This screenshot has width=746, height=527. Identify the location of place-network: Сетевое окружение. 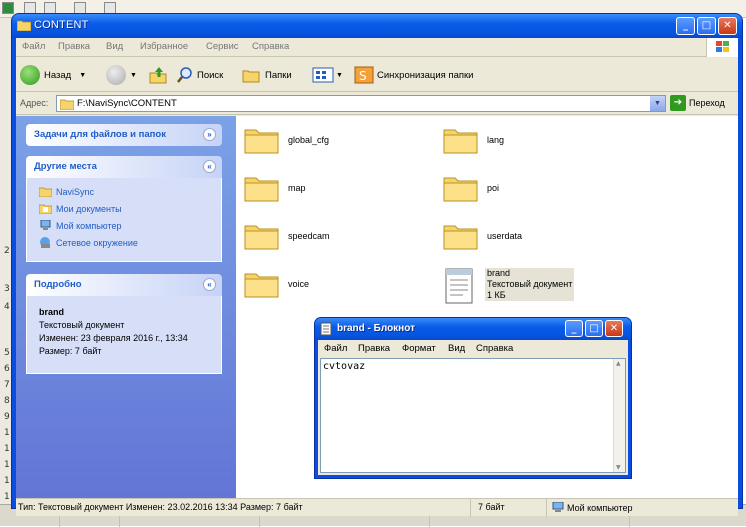
(88, 242).